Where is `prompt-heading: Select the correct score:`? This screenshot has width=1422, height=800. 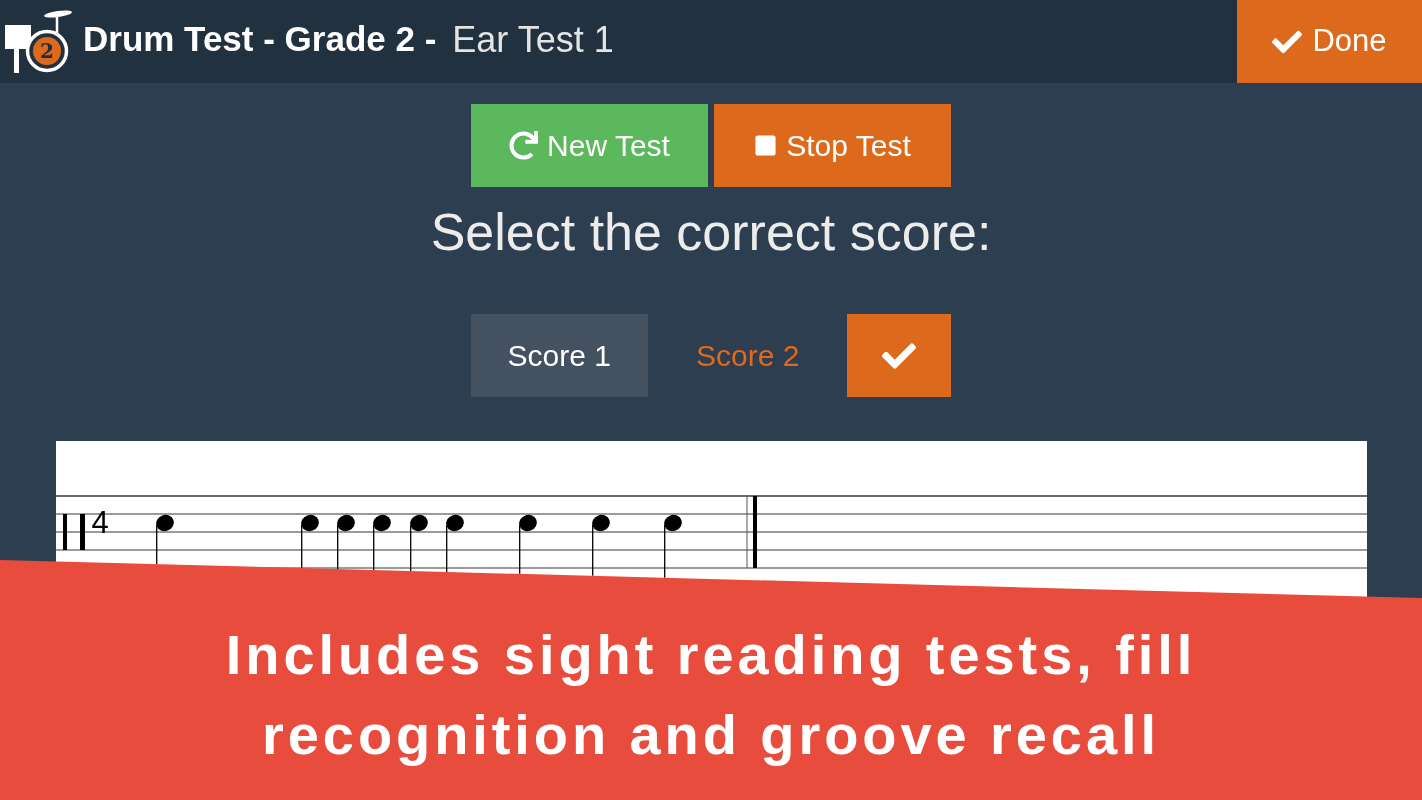 prompt-heading: Select the correct score: is located at coordinates (711, 232).